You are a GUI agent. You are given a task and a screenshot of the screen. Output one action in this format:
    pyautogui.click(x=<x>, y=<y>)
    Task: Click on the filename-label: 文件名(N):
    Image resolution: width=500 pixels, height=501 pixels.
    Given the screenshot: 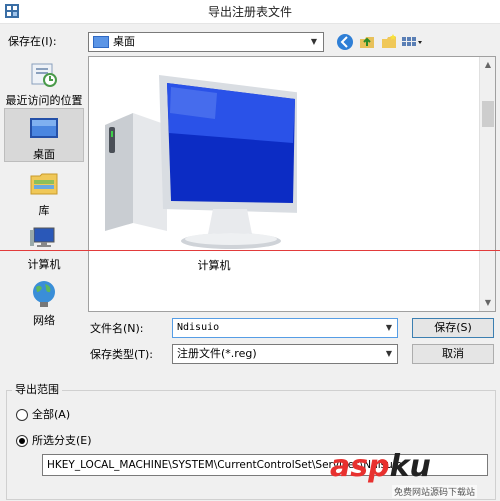 What is the action you would take?
    pyautogui.click(x=117, y=328)
    